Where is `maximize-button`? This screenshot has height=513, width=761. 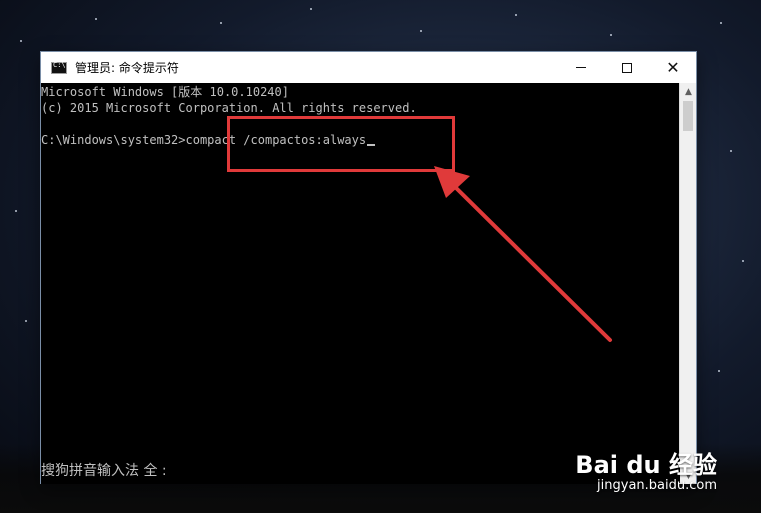 maximize-button is located at coordinates (627, 67).